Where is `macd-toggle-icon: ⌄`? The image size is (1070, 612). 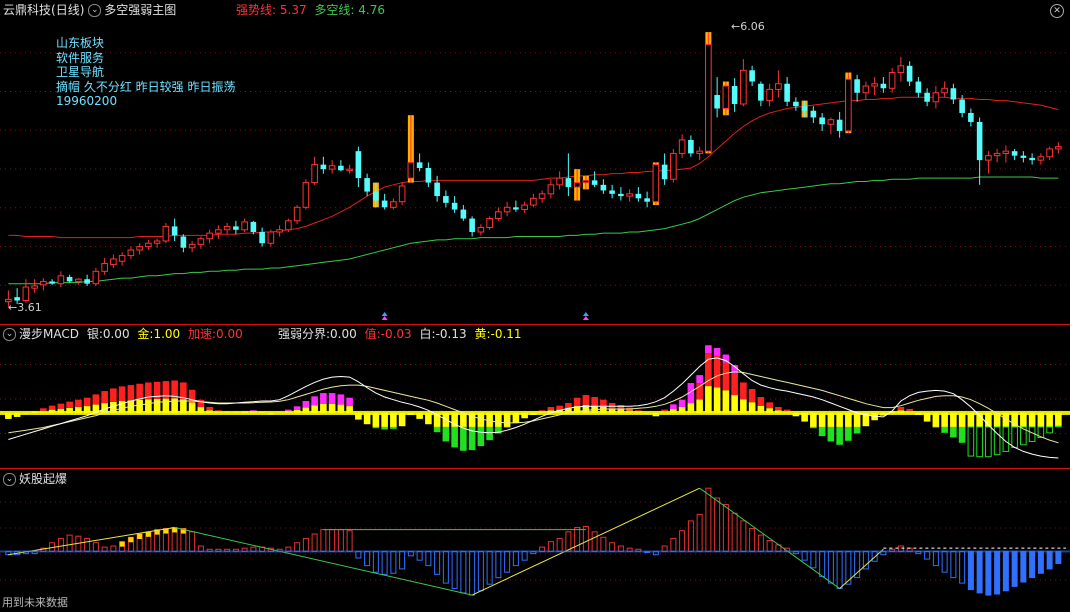
macd-toggle-icon: ⌄ is located at coordinates (9, 334).